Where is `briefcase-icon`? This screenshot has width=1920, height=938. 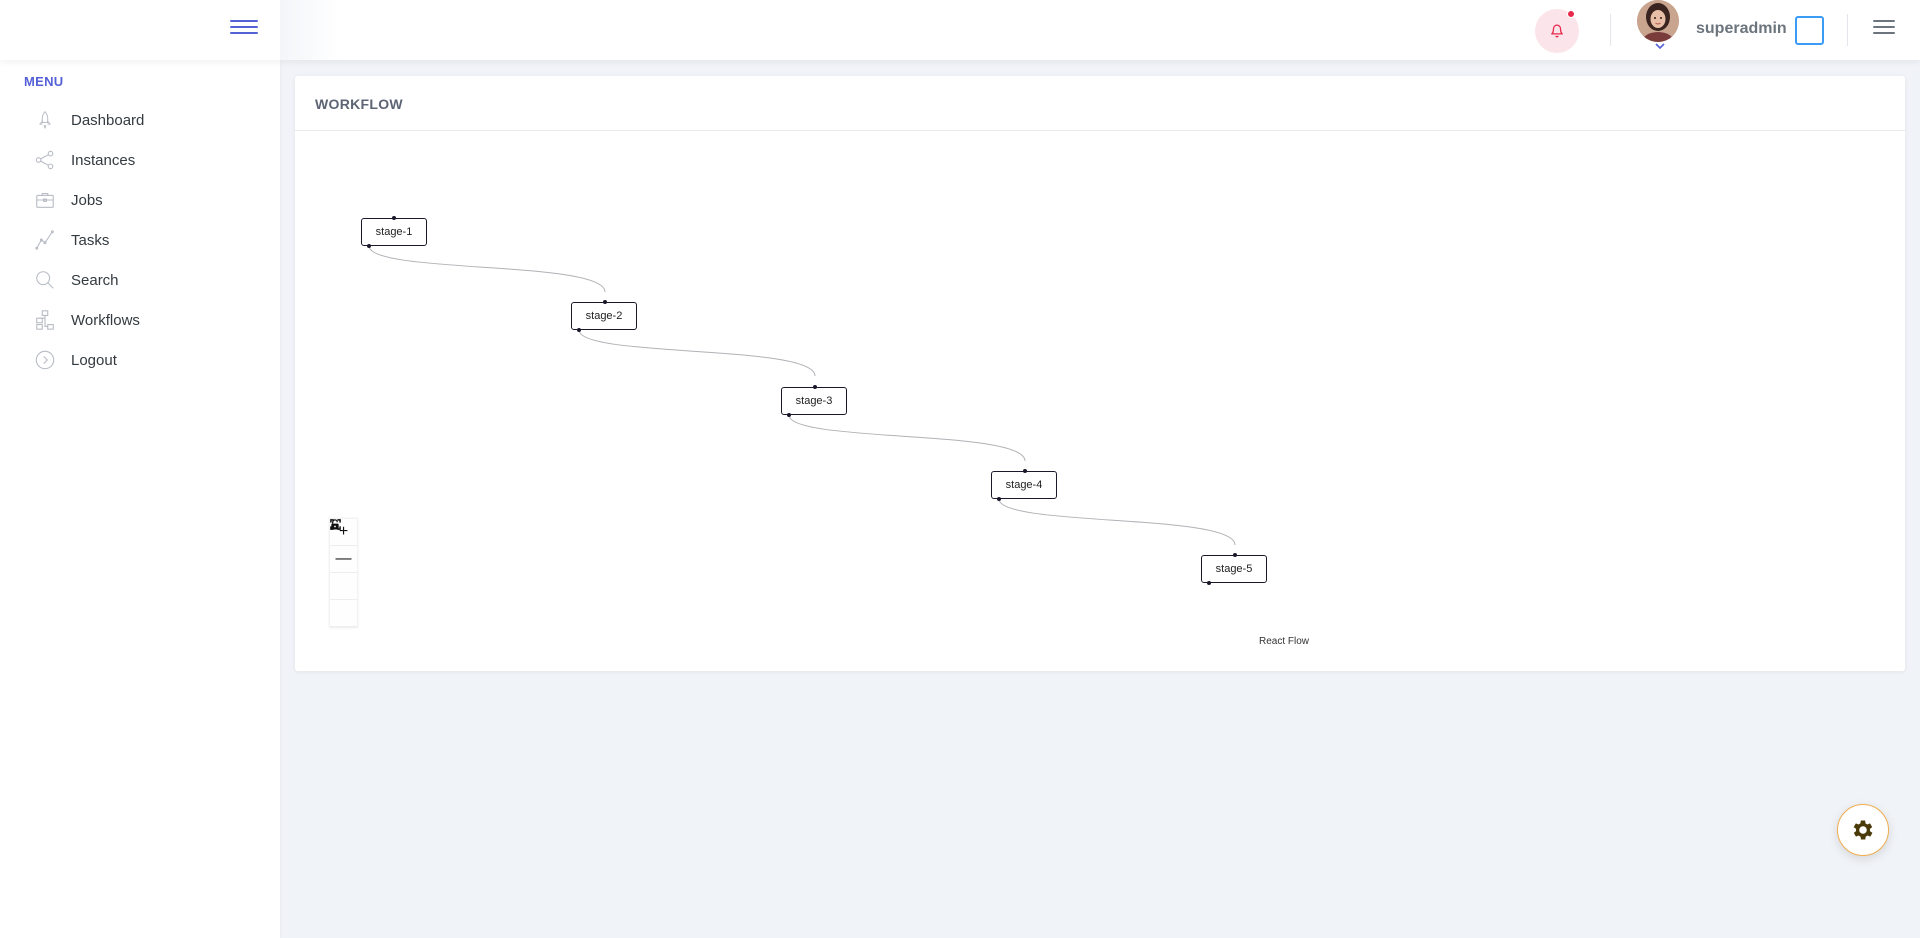
briefcase-icon is located at coordinates (45, 200).